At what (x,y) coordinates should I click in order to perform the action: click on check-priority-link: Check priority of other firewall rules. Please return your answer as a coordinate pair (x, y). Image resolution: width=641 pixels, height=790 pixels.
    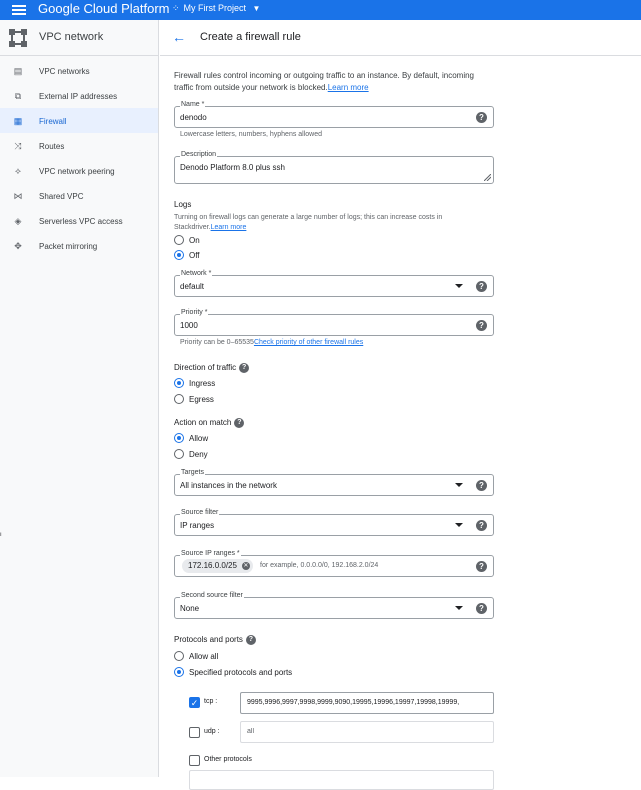
    Looking at the image, I should click on (308, 342).